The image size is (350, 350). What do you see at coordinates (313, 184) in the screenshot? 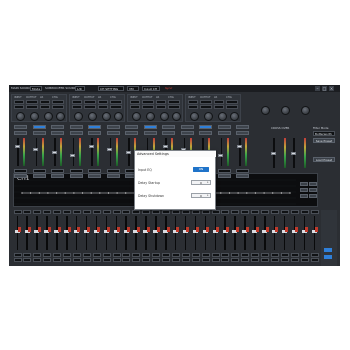
I see `eq-side-button` at bounding box center [313, 184].